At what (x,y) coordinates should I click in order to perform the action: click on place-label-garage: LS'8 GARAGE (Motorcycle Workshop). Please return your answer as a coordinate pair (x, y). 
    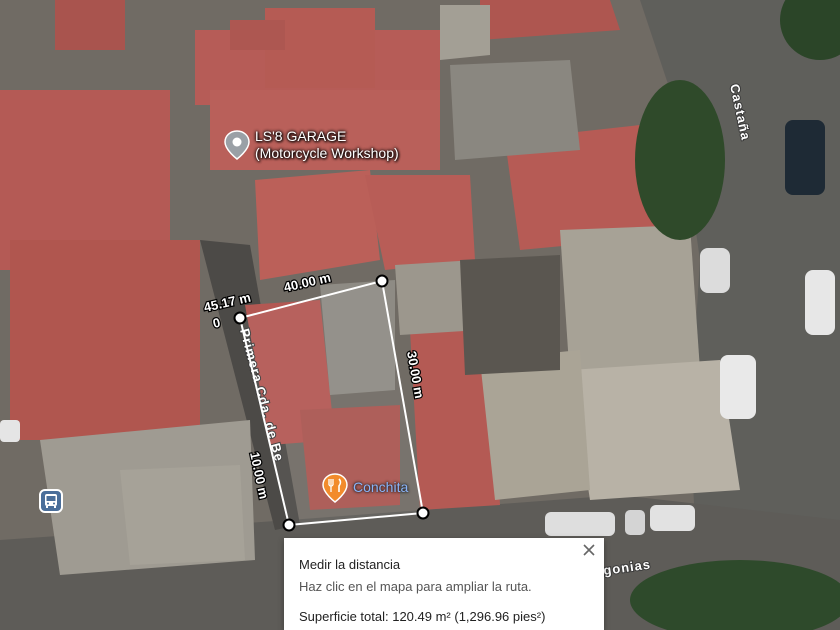
    Looking at the image, I should click on (327, 145).